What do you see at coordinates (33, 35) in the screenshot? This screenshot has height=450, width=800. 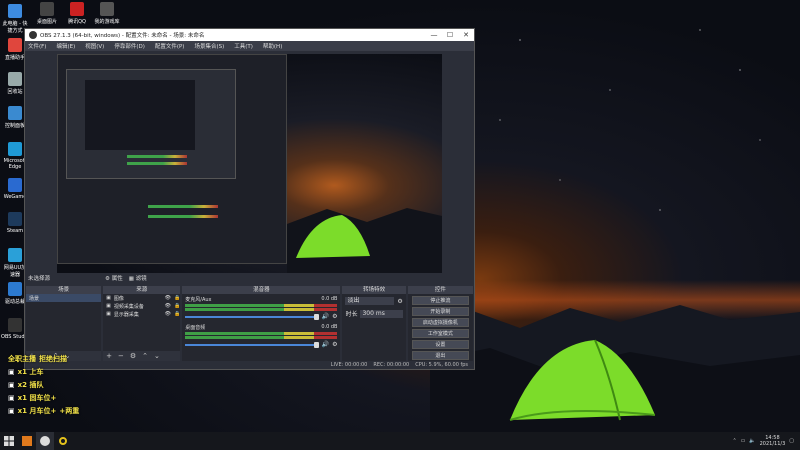 I see `obs-logo-icon` at bounding box center [33, 35].